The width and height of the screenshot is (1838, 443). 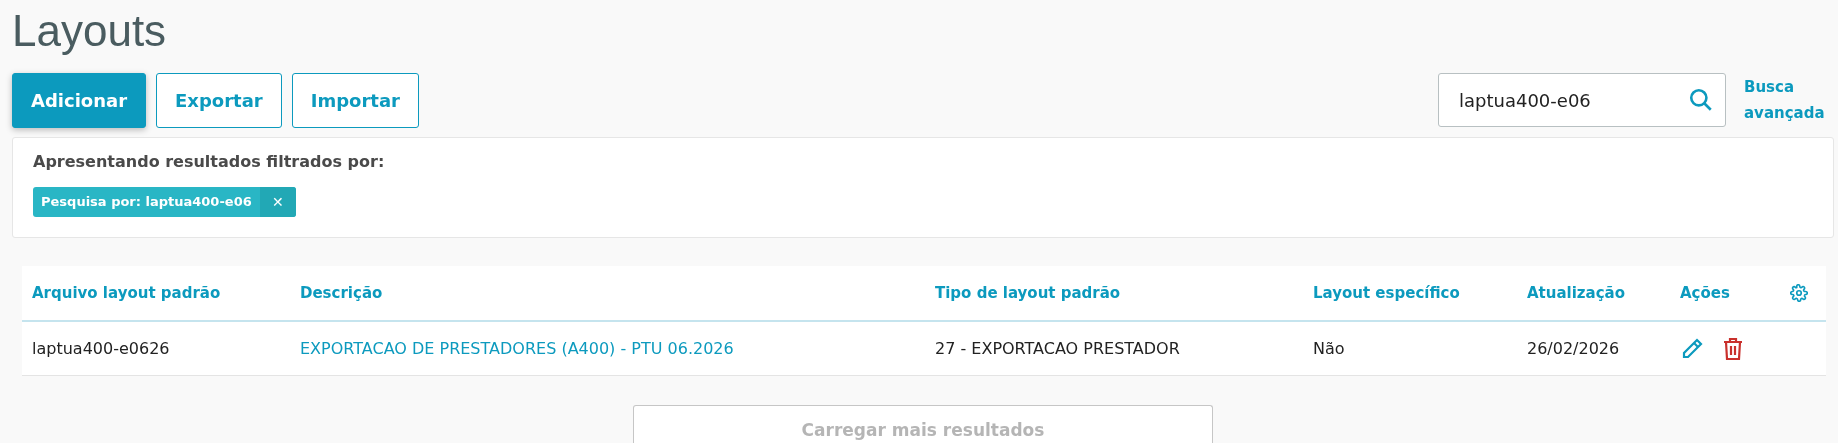 What do you see at coordinates (277, 202) in the screenshot?
I see `remove-filter-button: ✕` at bounding box center [277, 202].